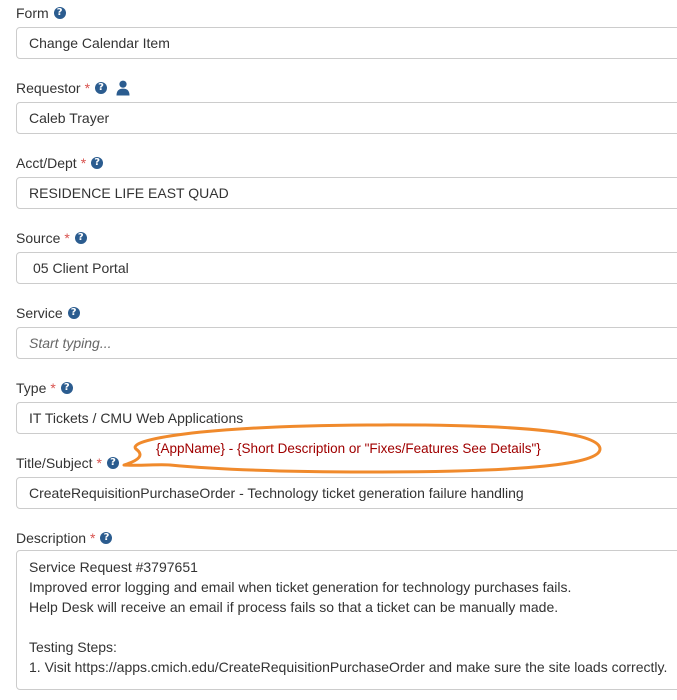  What do you see at coordinates (32, 13) in the screenshot?
I see `form-label-text: Form` at bounding box center [32, 13].